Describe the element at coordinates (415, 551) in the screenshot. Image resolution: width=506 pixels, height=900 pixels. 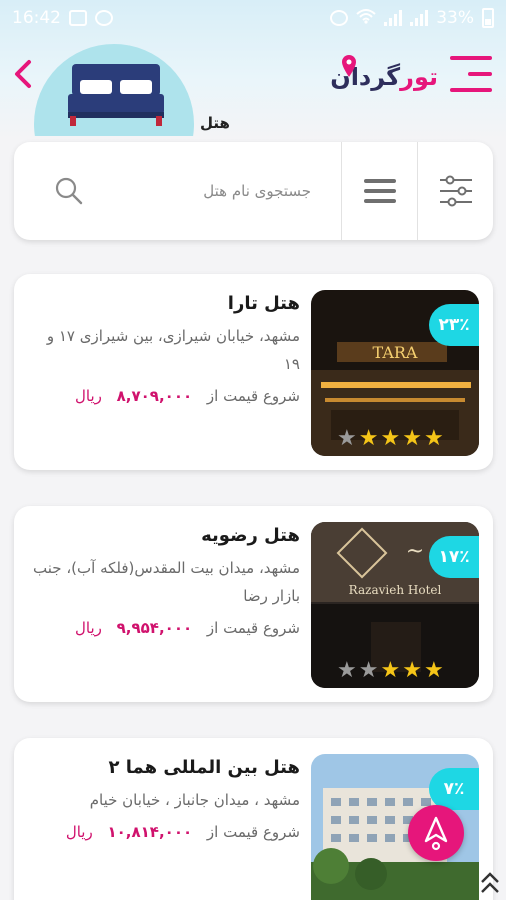
I see `photo-sign-script: ~` at that location.